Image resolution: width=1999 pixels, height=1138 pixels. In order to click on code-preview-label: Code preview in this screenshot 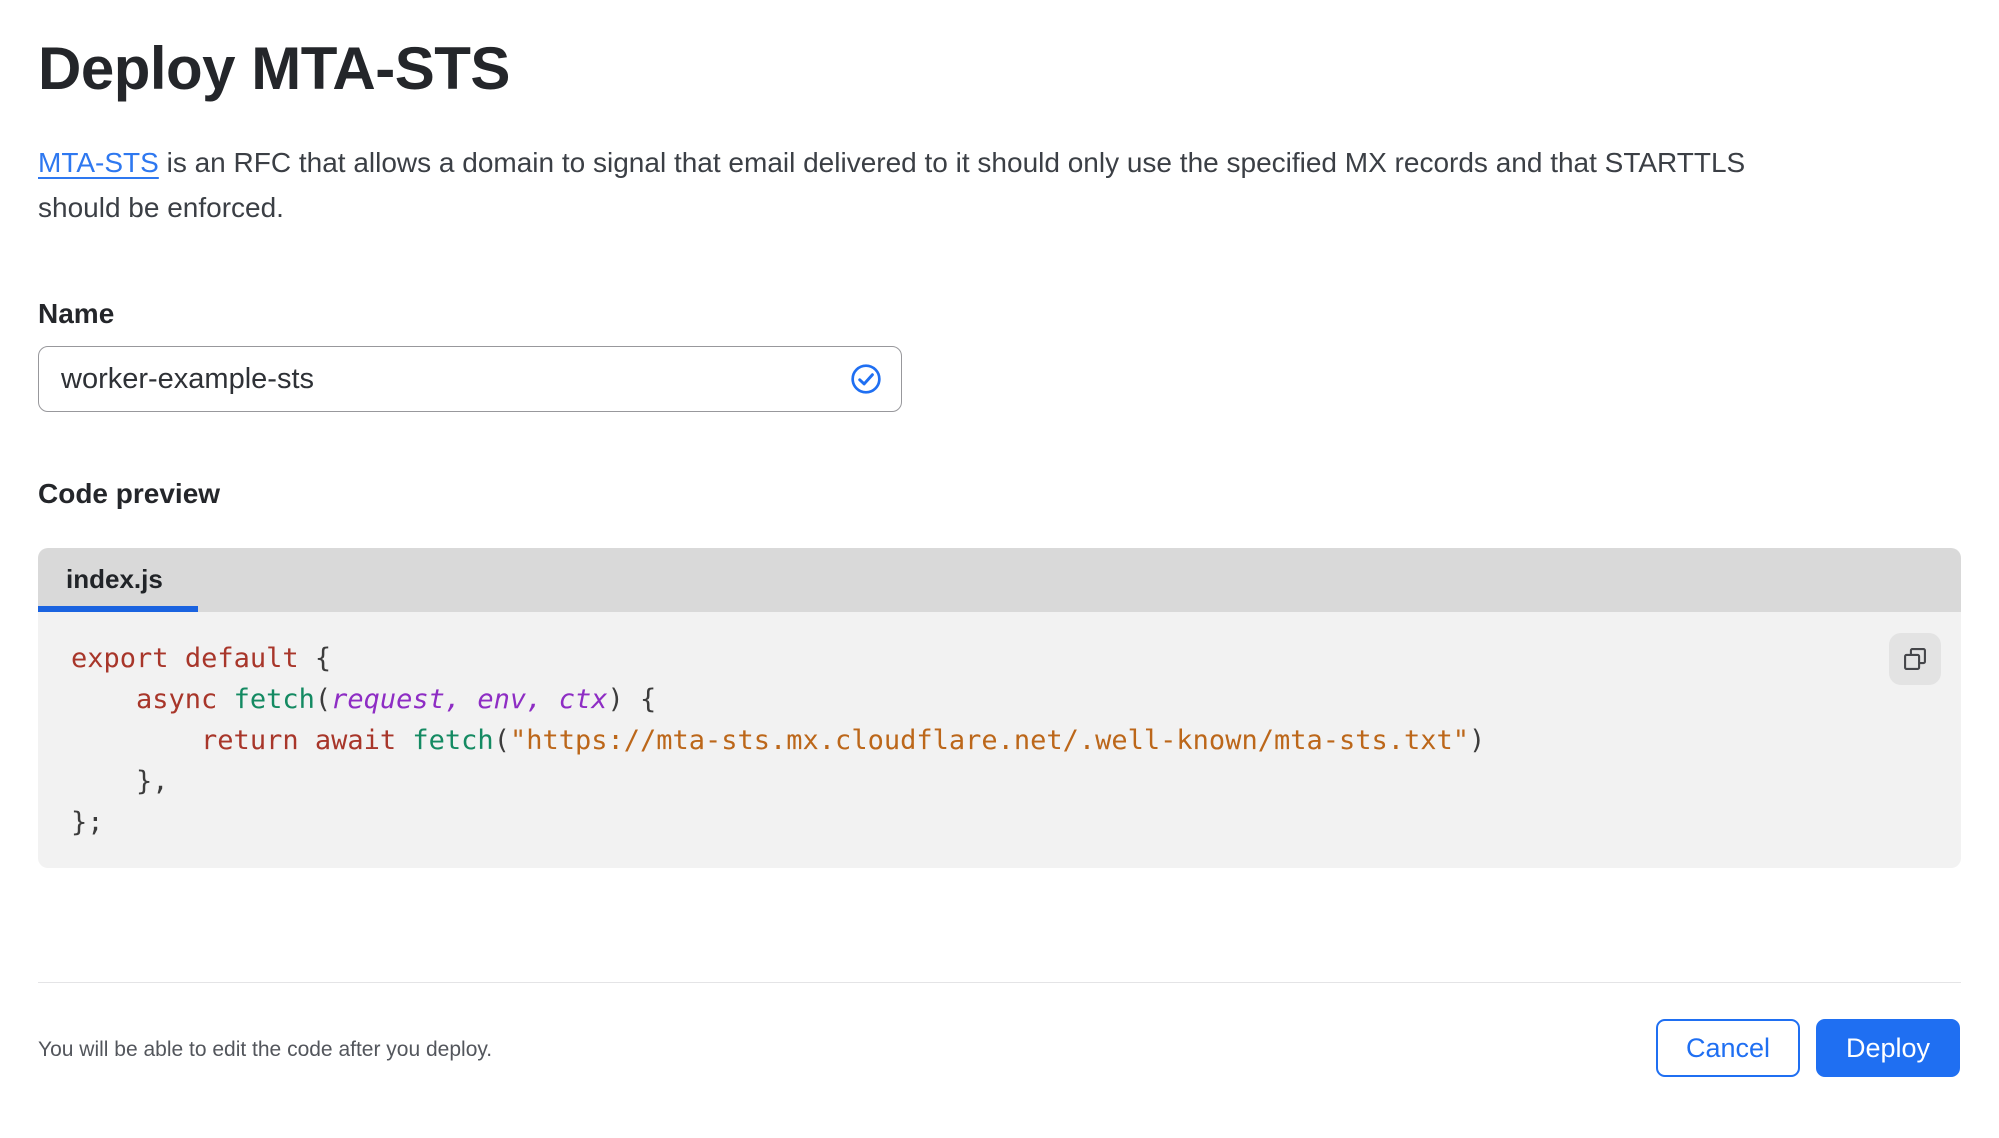, I will do `click(129, 493)`.